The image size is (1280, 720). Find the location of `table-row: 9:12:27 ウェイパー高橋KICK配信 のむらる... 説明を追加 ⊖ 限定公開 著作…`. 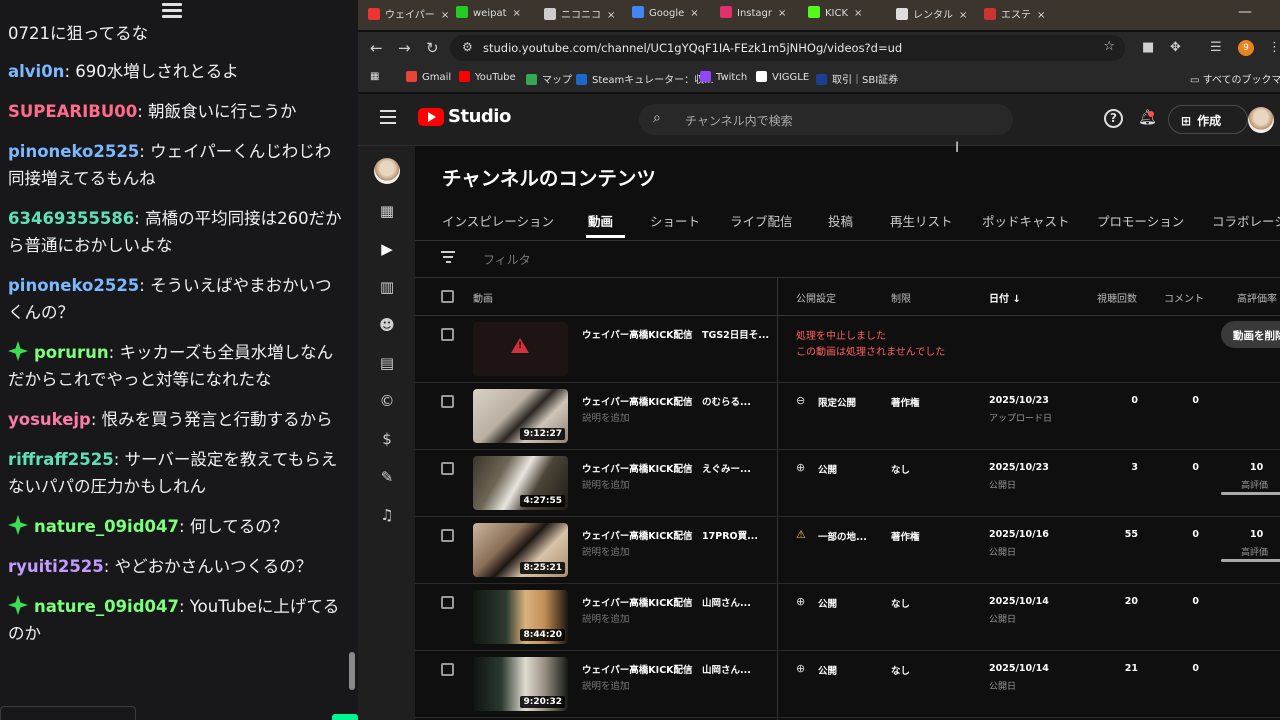

table-row: 9:12:27 ウェイパー高橋KICK配信 のむらる... 説明を追加 ⊖ 限定公開 著作… is located at coordinates (847, 416).